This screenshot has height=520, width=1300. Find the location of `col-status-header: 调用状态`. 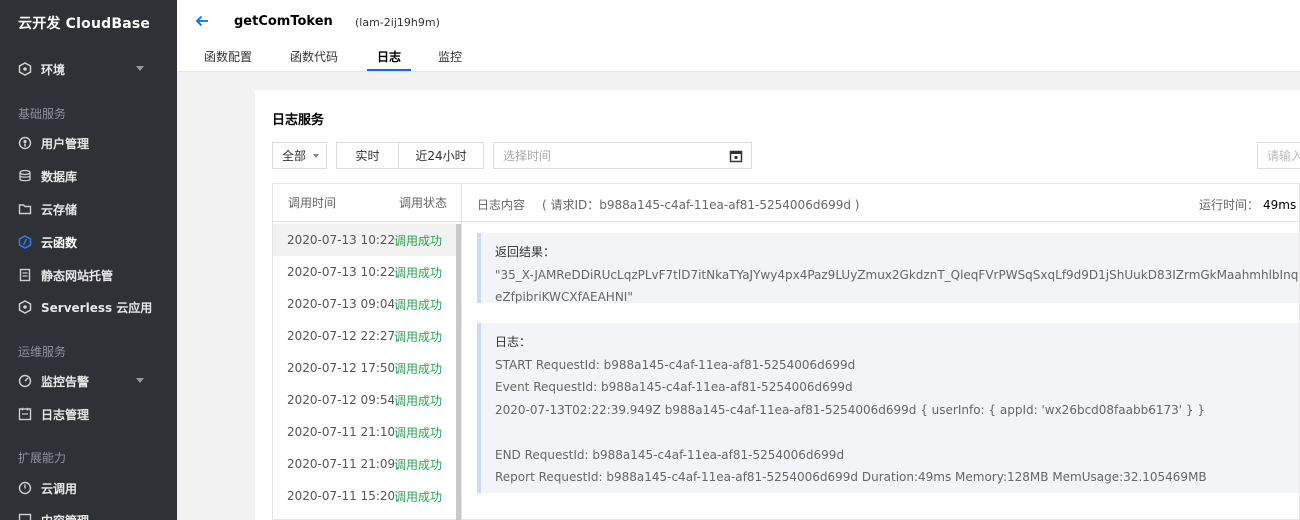

col-status-header: 调用状态 is located at coordinates (423, 203).